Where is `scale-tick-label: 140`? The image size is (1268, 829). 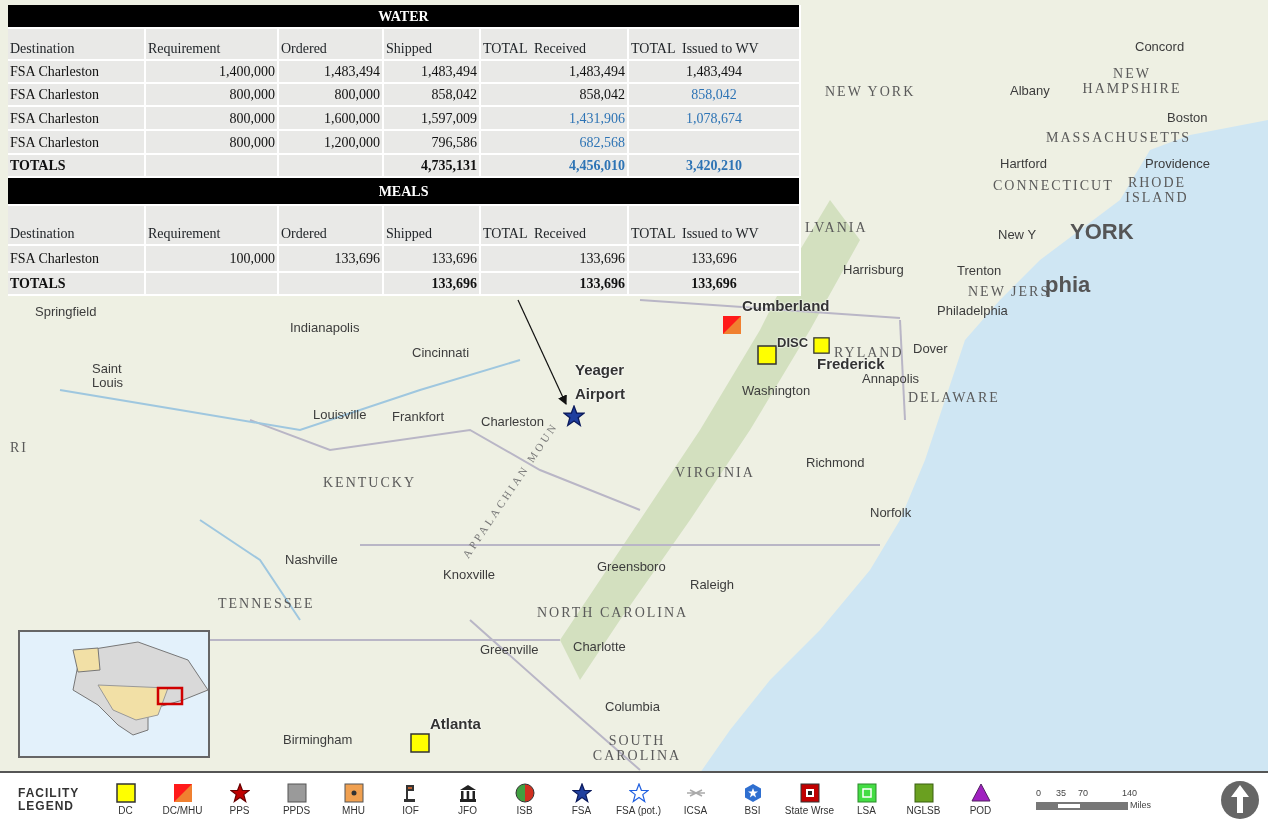 scale-tick-label: 140 is located at coordinates (1130, 794).